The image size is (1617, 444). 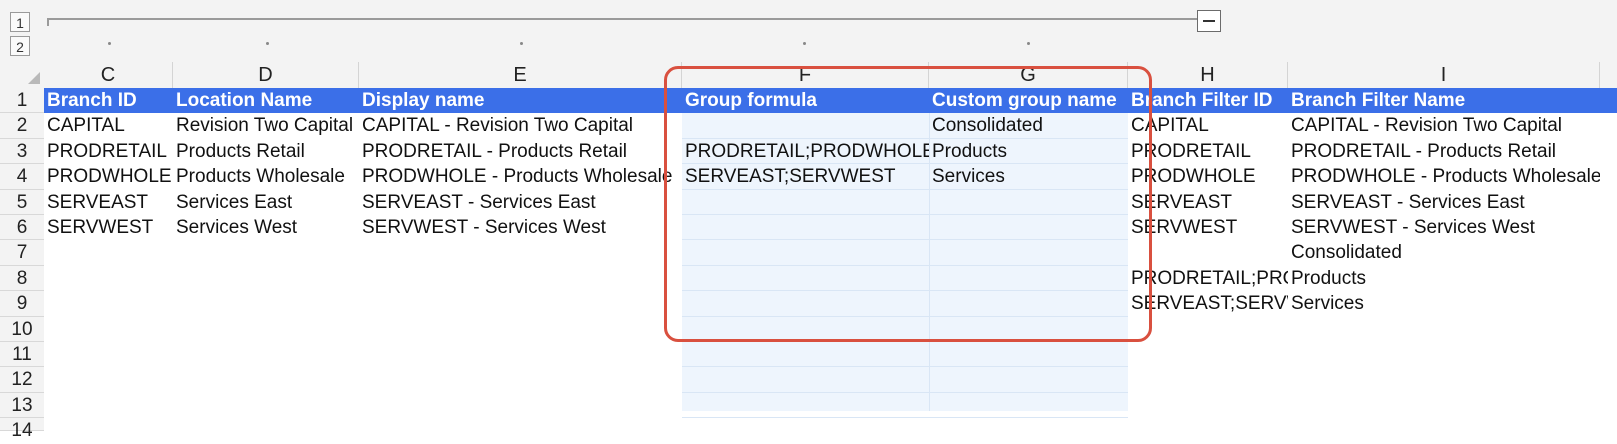 I want to click on row-header-7: 7, so click(x=22, y=253).